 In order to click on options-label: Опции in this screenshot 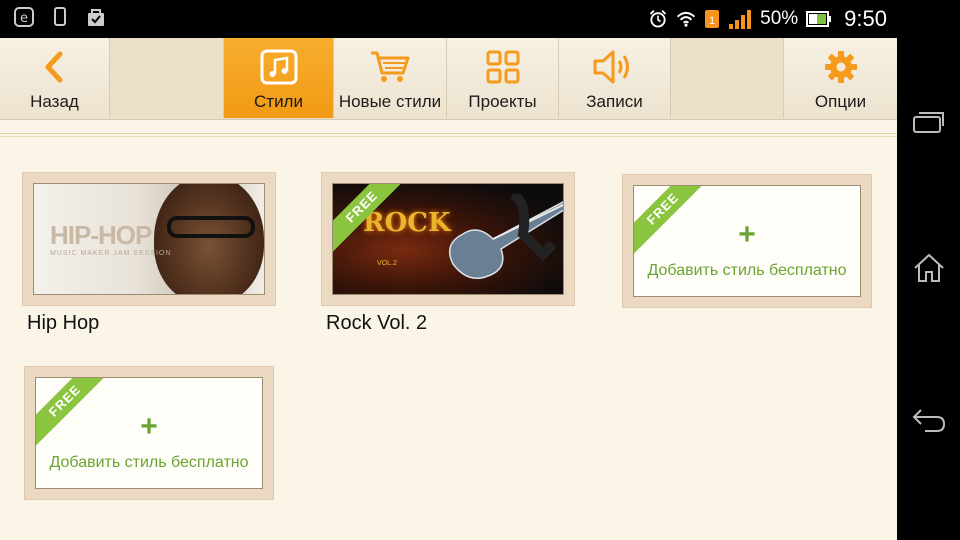, I will do `click(840, 101)`.